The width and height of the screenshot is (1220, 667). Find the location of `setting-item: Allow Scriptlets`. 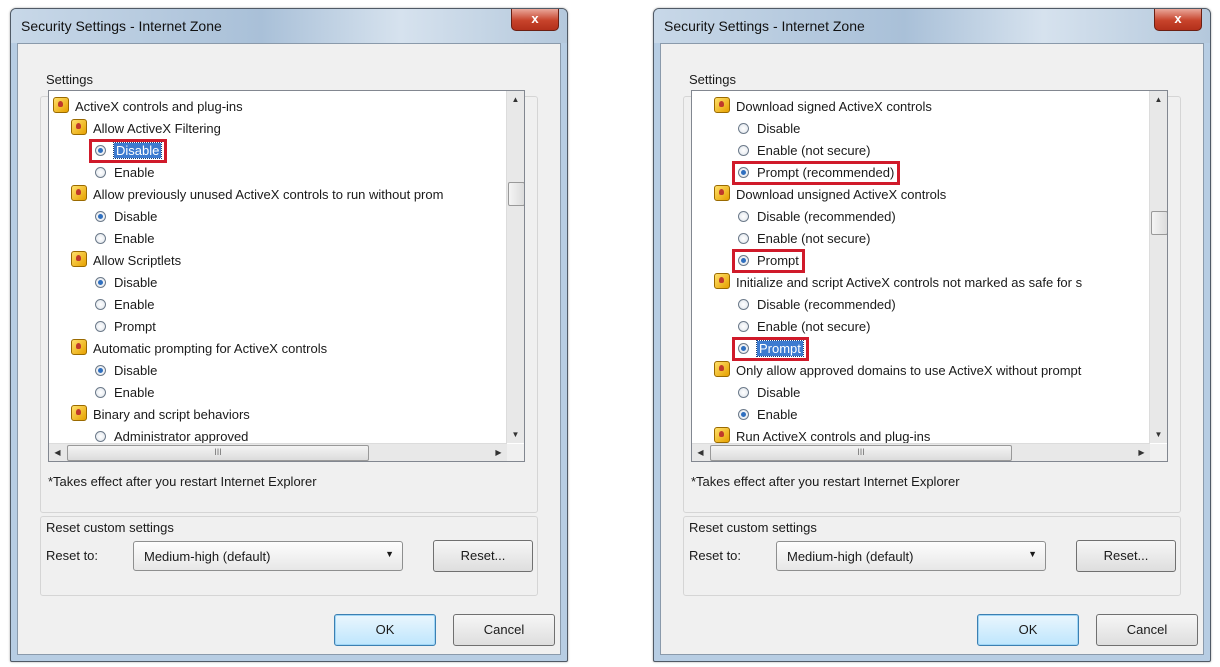

setting-item: Allow Scriptlets is located at coordinates (126, 262).